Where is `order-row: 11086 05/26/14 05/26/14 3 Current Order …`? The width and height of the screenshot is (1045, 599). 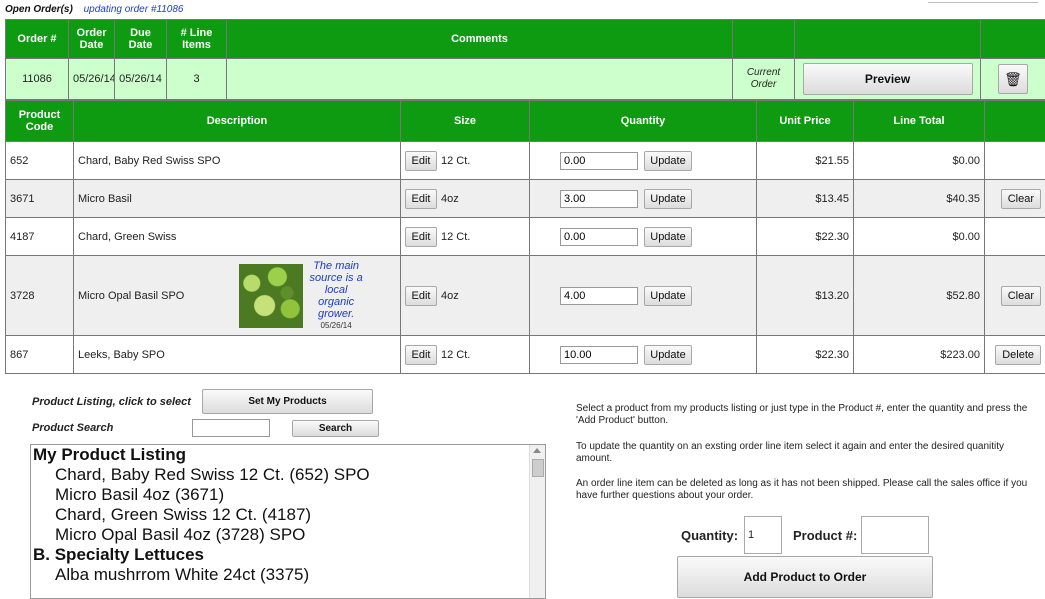 order-row: 11086 05/26/14 05/26/14 3 Current Order … is located at coordinates (525, 79).